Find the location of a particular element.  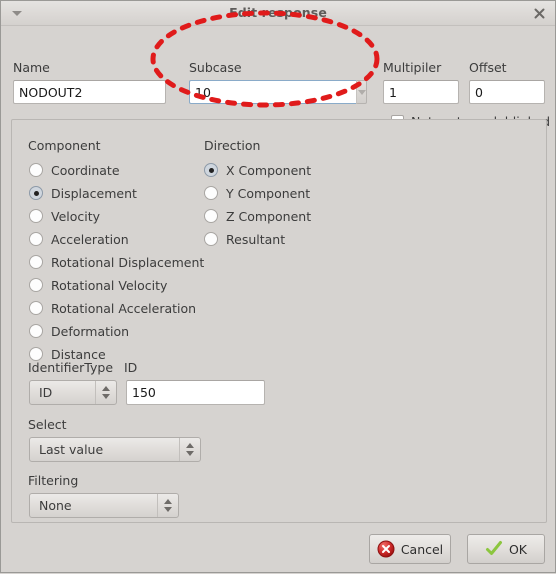

ok-button-label: OK is located at coordinates (518, 549).